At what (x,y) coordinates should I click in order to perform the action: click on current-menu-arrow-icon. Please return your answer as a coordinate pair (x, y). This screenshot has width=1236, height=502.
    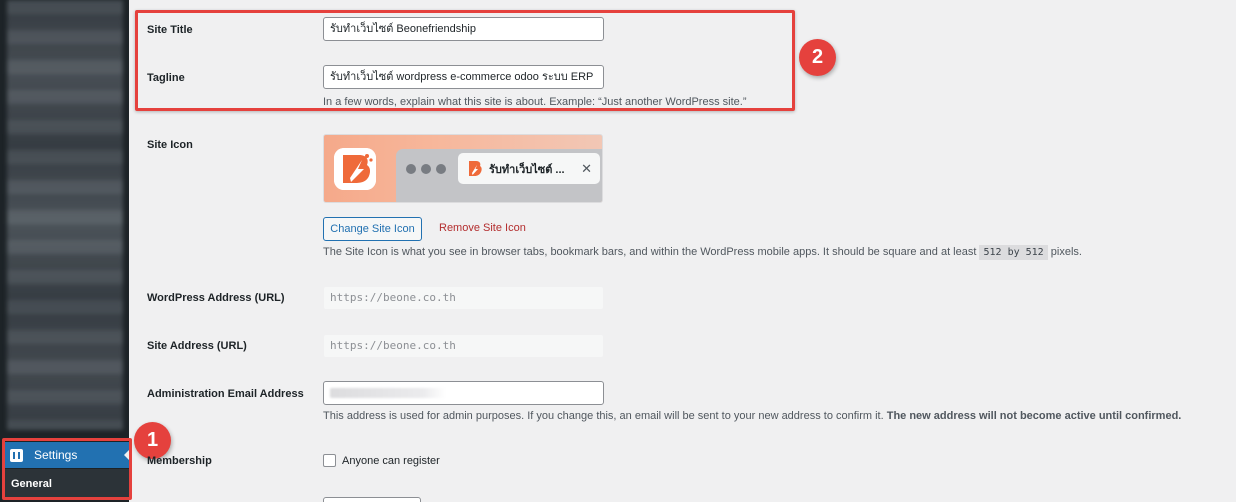
    Looking at the image, I should click on (126, 455).